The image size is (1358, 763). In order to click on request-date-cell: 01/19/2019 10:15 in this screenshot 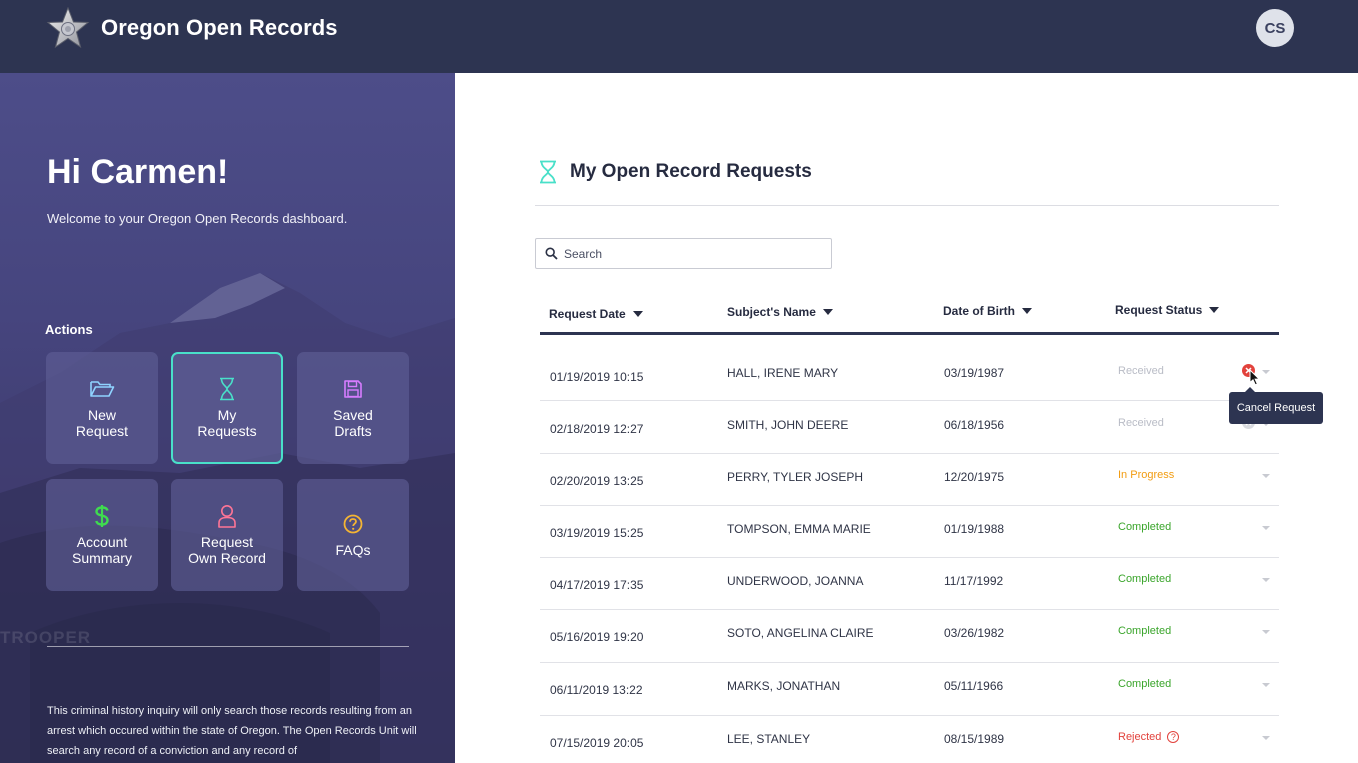, I will do `click(597, 377)`.